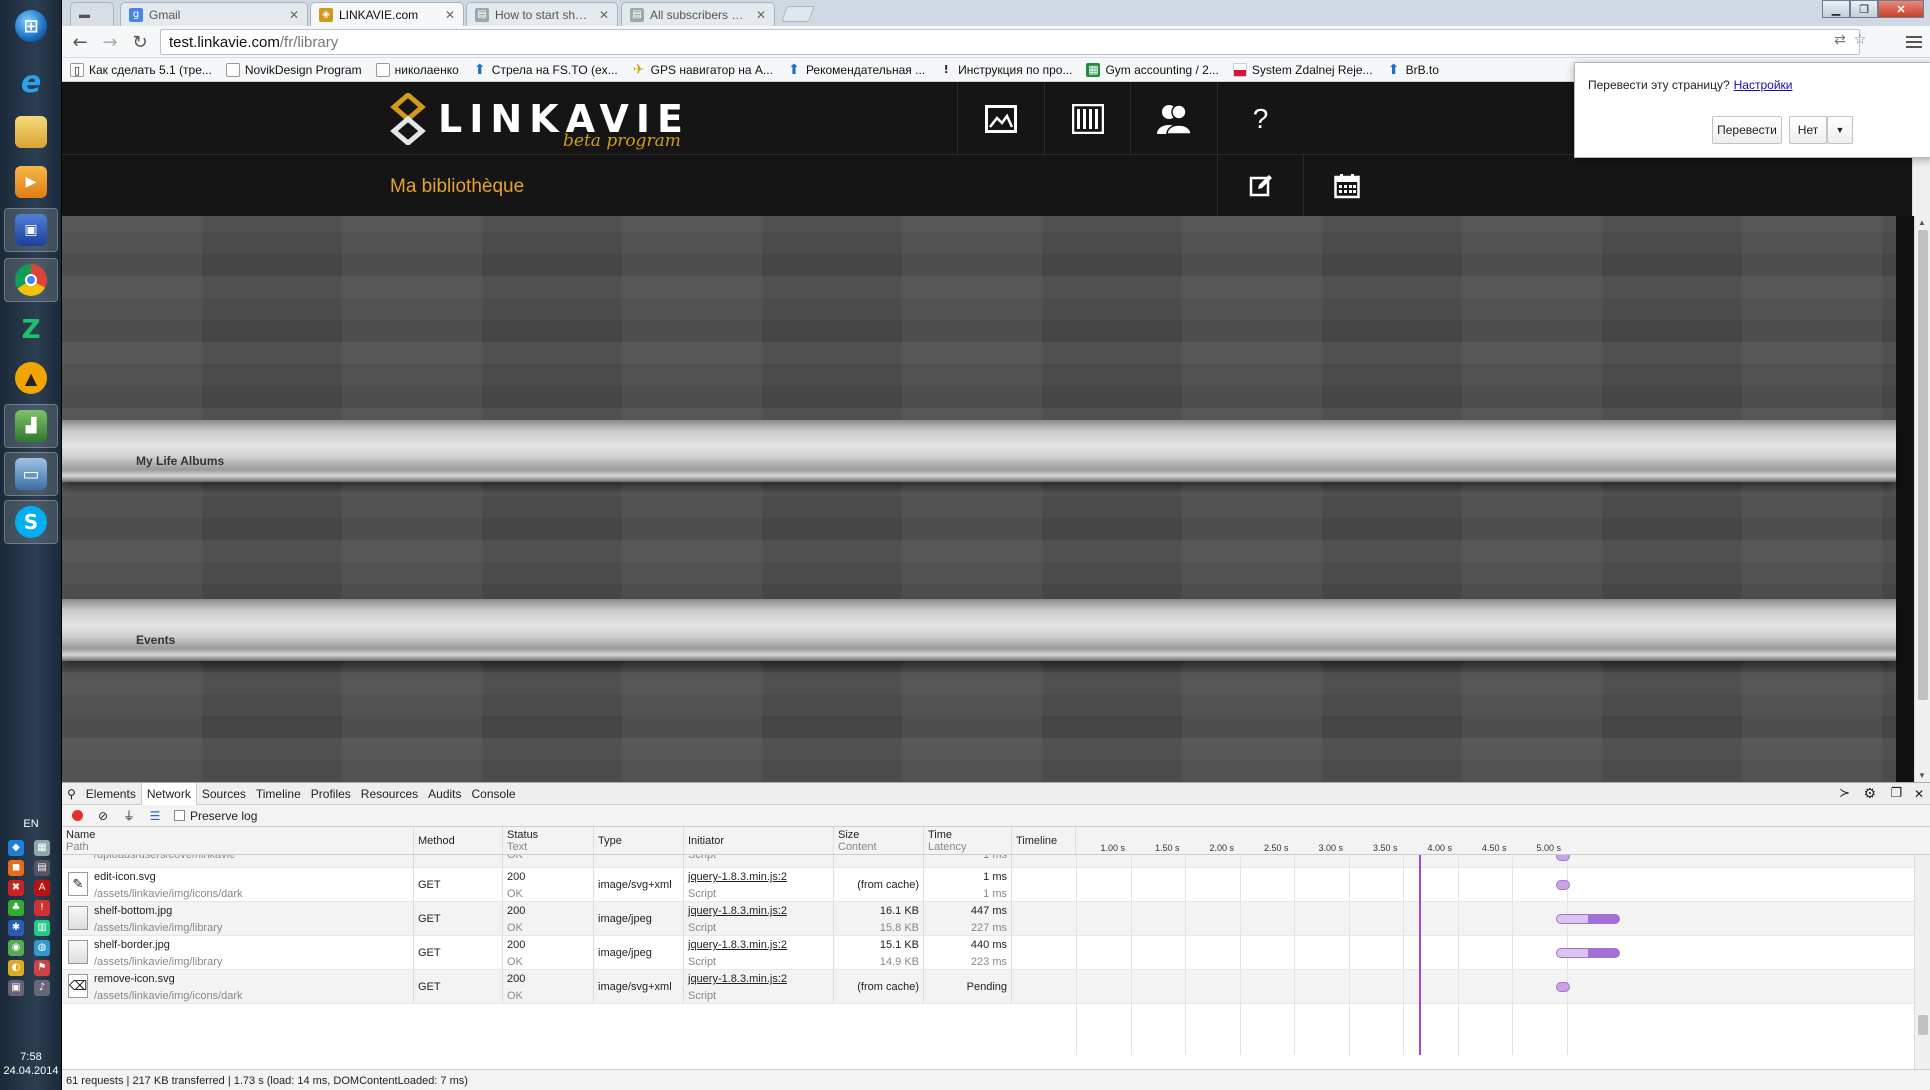  What do you see at coordinates (77, 816) in the screenshot?
I see `record-icon` at bounding box center [77, 816].